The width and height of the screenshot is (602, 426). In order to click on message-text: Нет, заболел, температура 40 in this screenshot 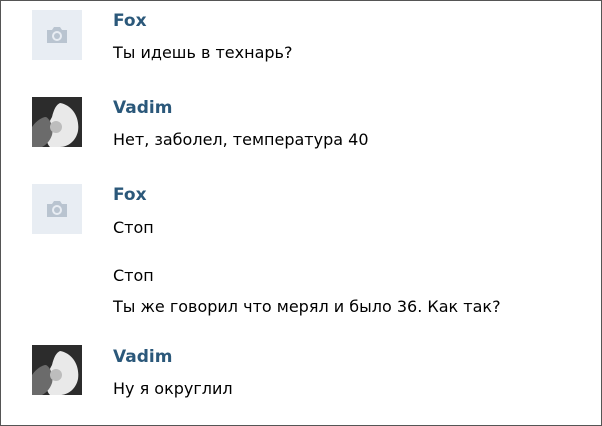, I will do `click(241, 139)`.